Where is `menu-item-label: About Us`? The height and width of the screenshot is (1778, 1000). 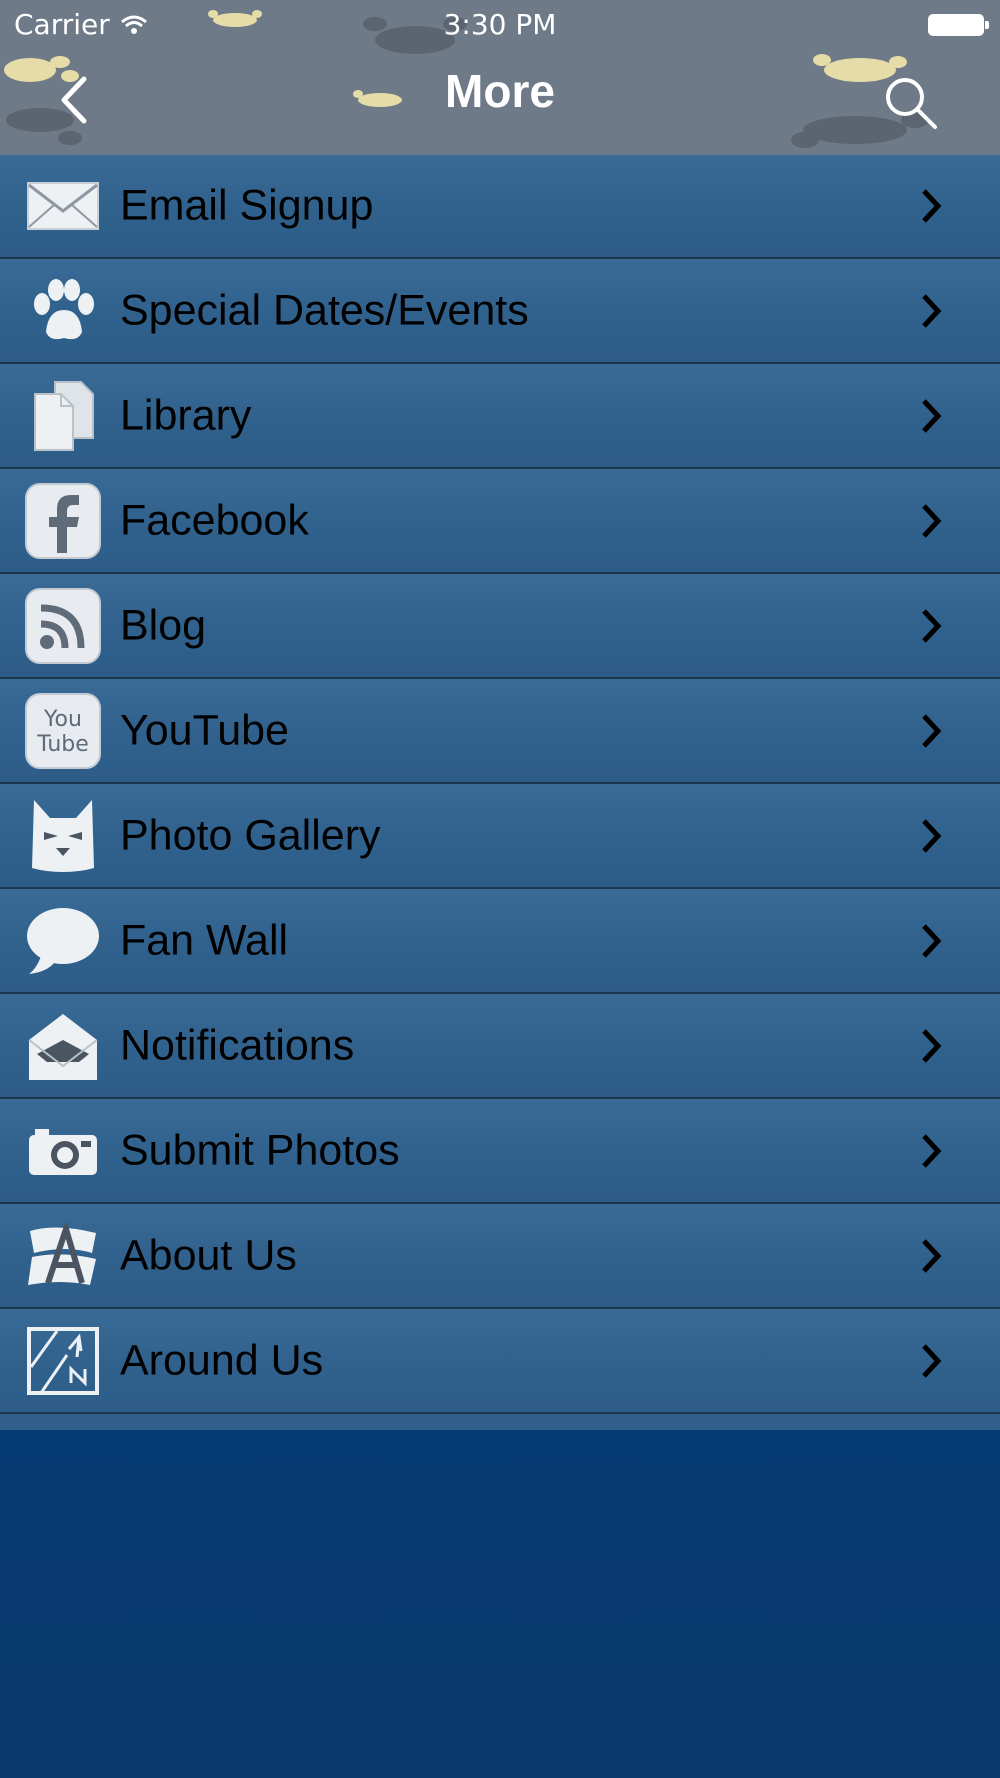 menu-item-label: About Us is located at coordinates (208, 1255).